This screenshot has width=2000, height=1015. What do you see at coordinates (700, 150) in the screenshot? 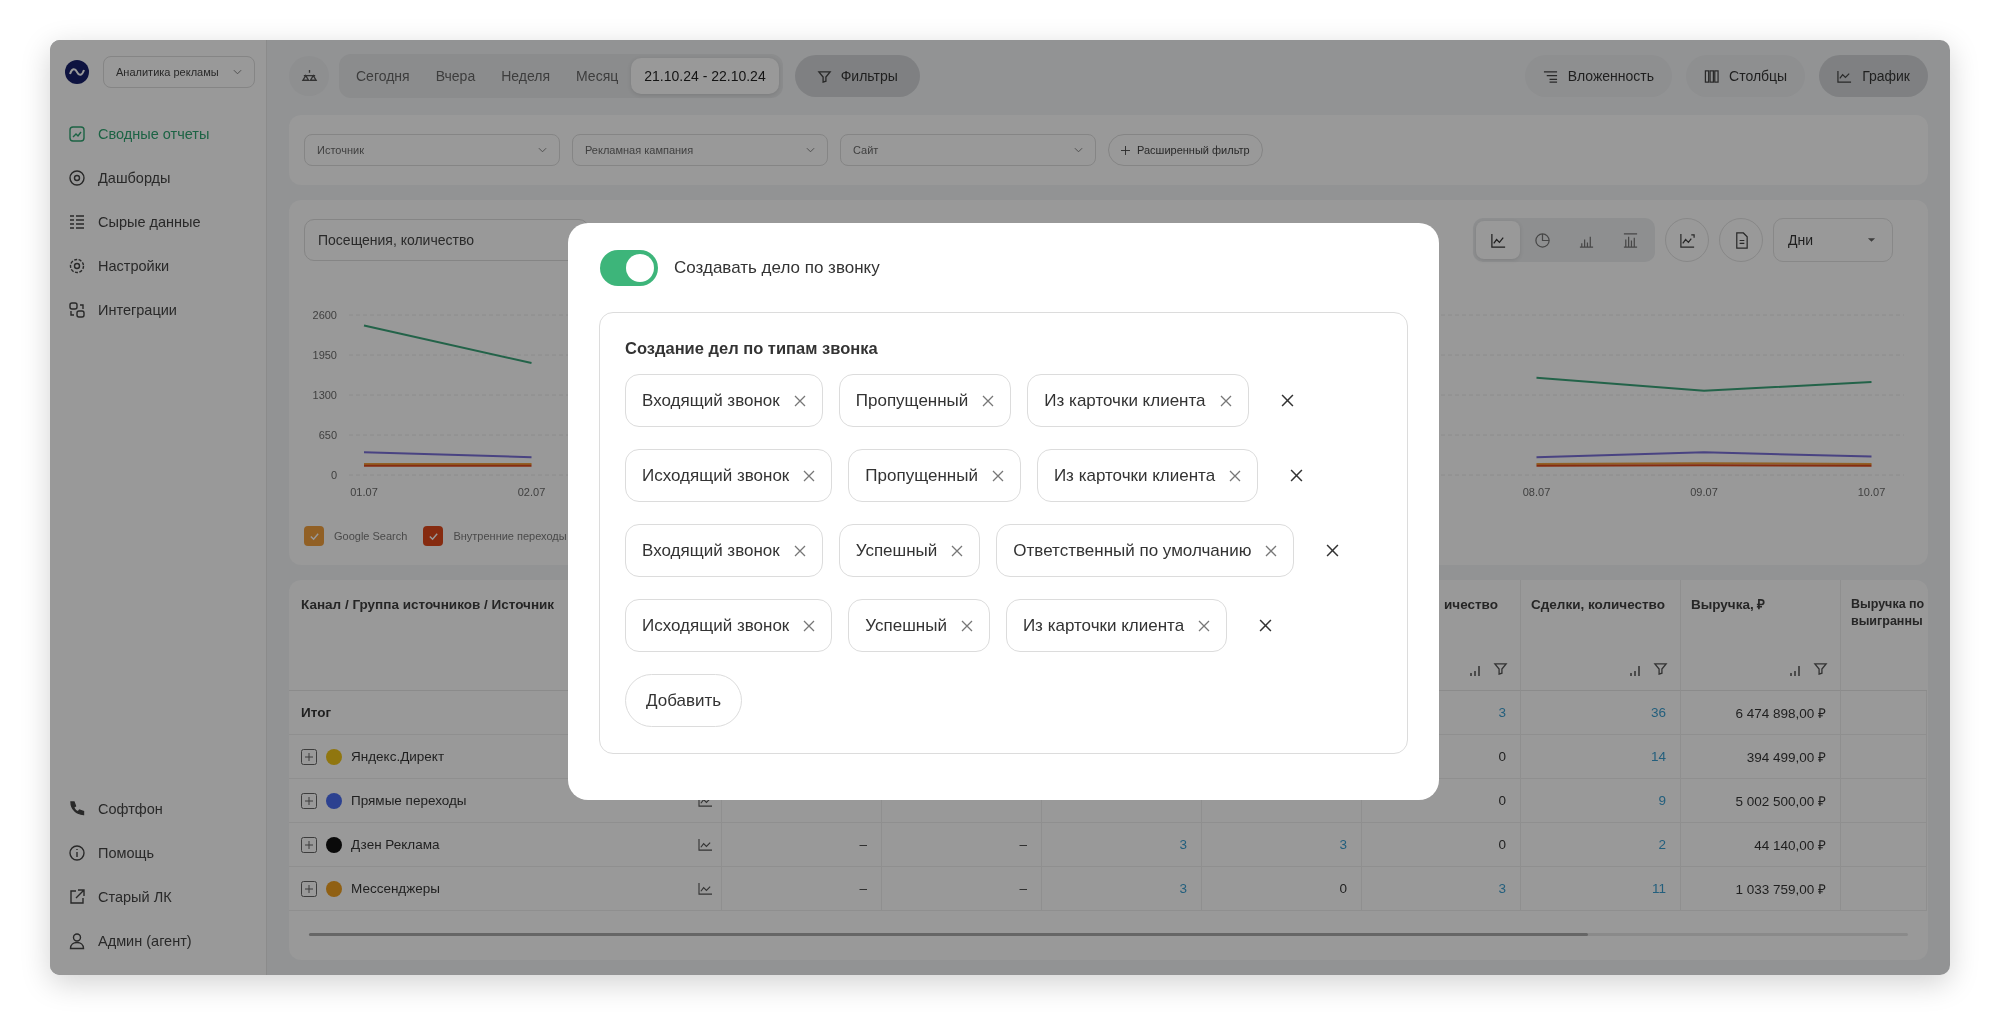
I see `filter-select: Рекламная кампания` at bounding box center [700, 150].